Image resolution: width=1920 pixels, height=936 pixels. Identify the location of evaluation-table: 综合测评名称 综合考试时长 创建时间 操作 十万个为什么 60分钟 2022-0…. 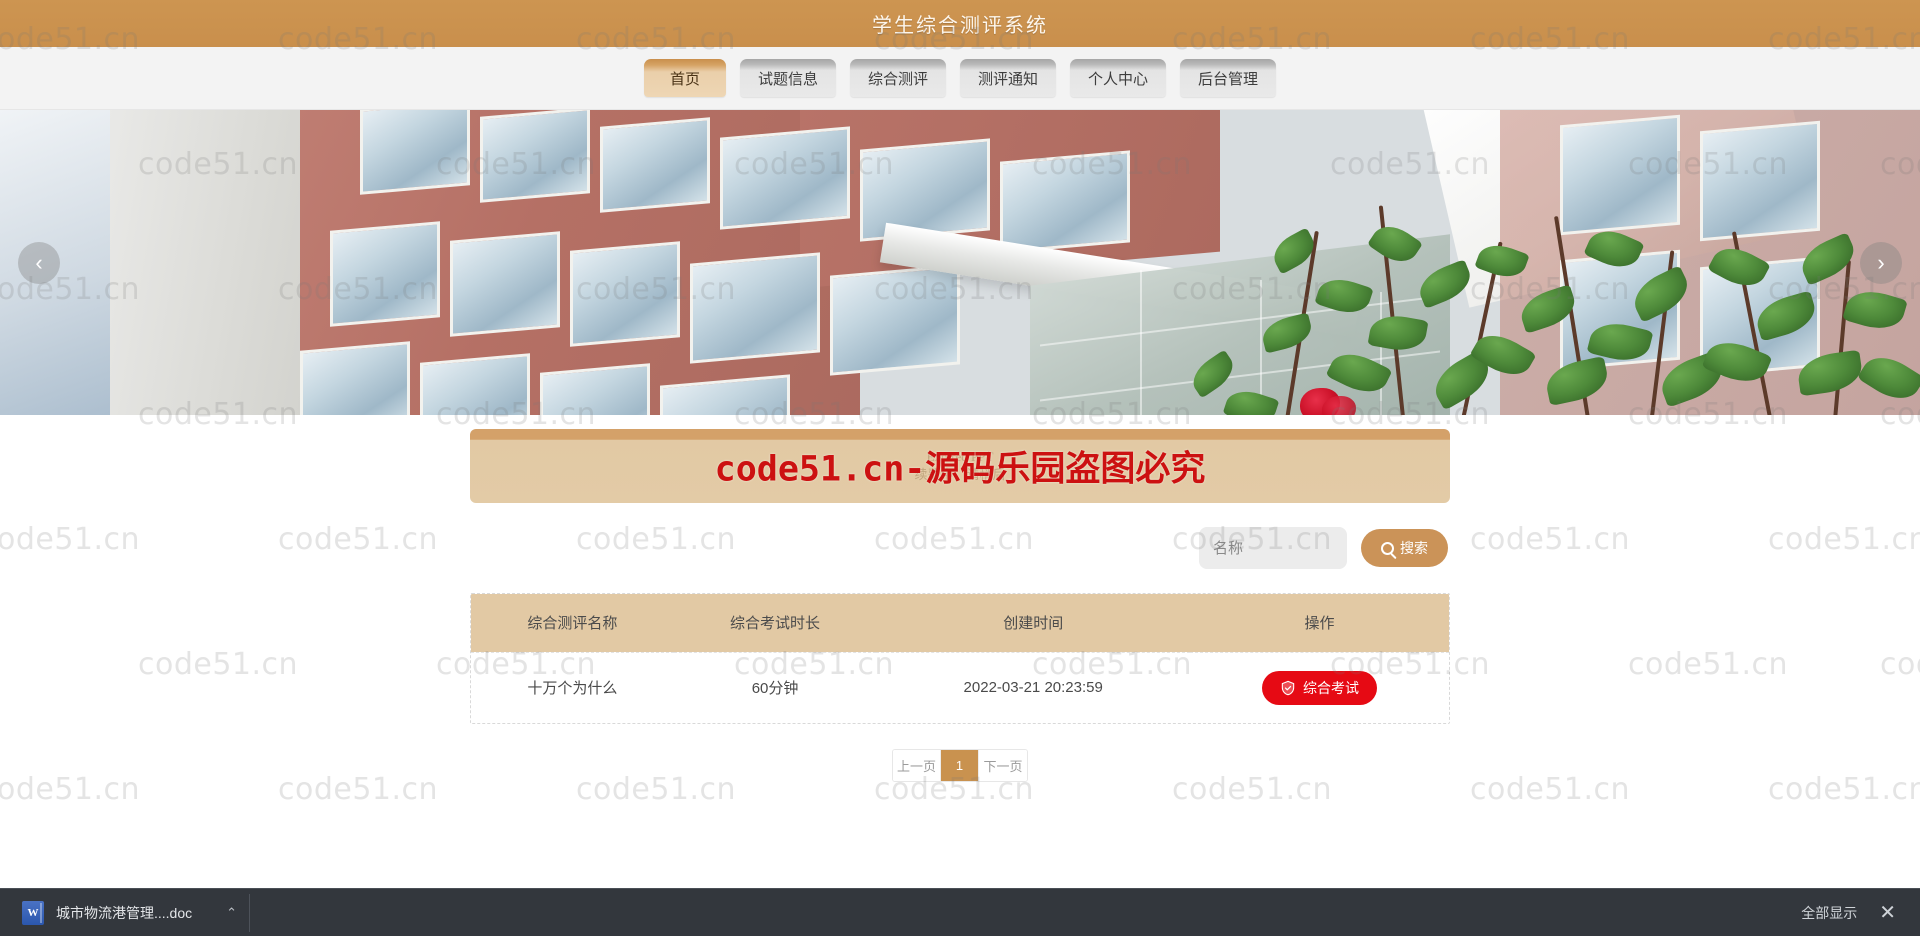
(960, 658).